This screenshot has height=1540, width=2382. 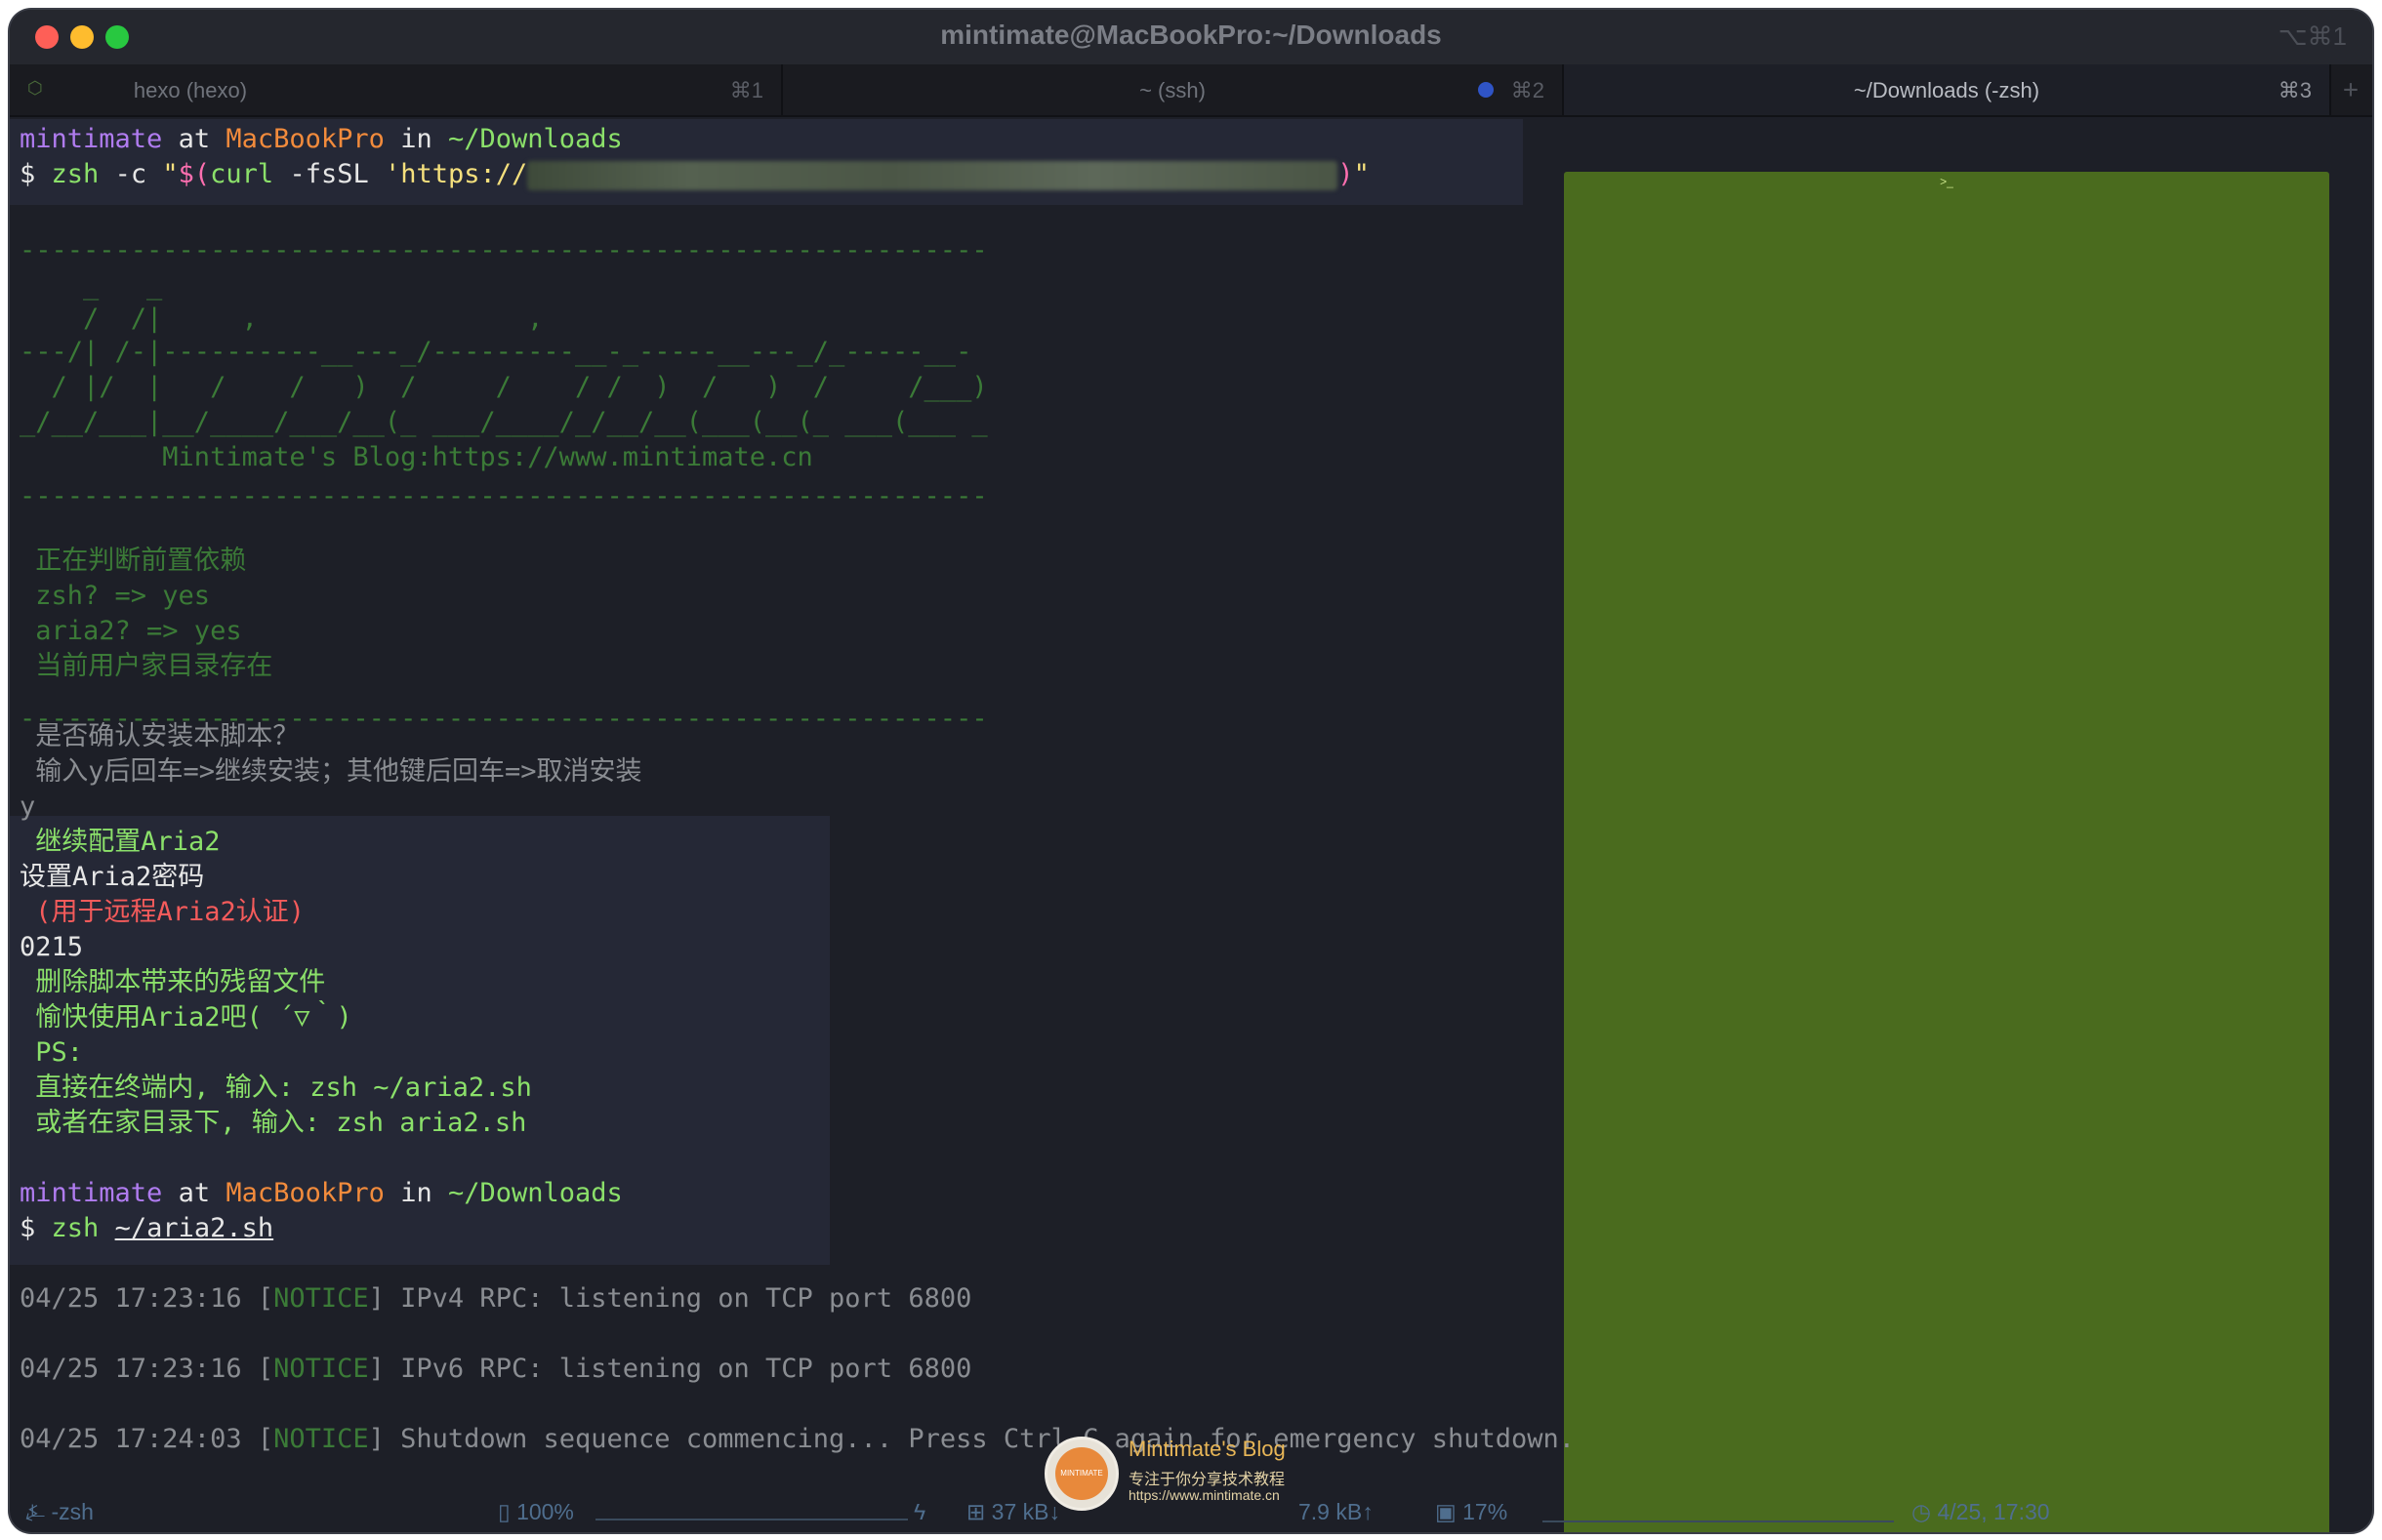 What do you see at coordinates (1718, 1521) in the screenshot?
I see `cpu-graph` at bounding box center [1718, 1521].